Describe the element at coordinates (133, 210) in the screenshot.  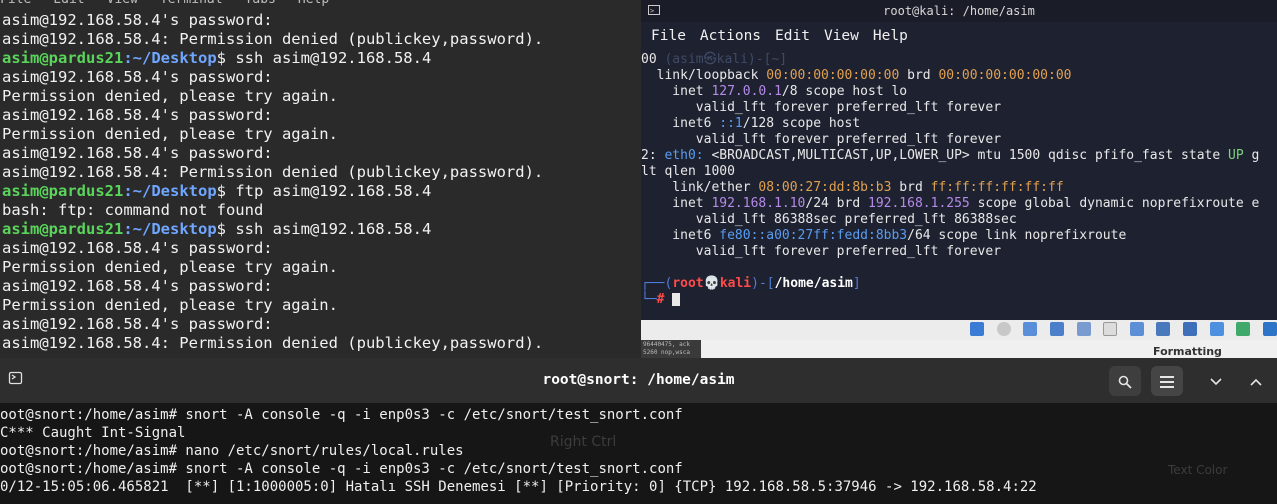
I see `terminal-line: bash: ftp: command not found` at that location.